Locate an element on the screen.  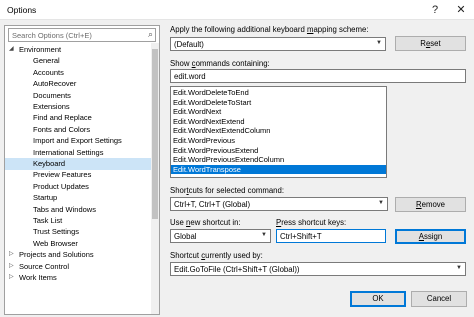
mapping-scheme-dropdown: (Default) ▼ is located at coordinates (278, 44).